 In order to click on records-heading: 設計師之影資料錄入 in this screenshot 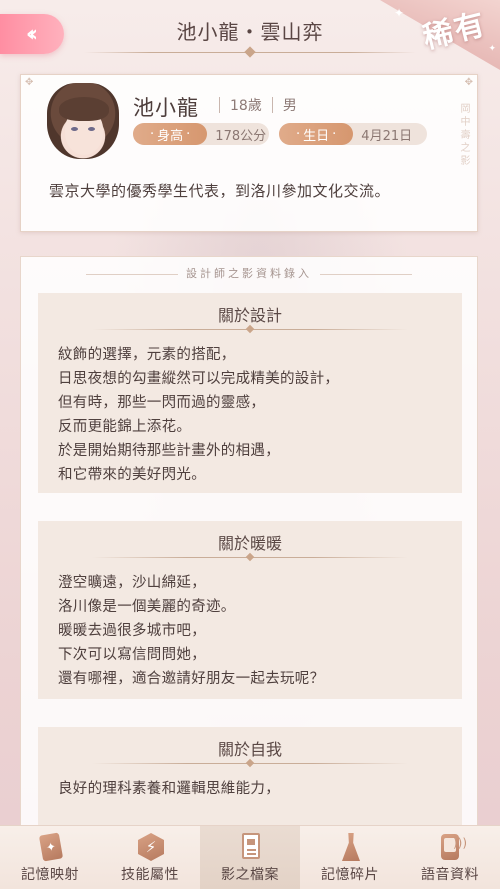, I will do `click(249, 273)`.